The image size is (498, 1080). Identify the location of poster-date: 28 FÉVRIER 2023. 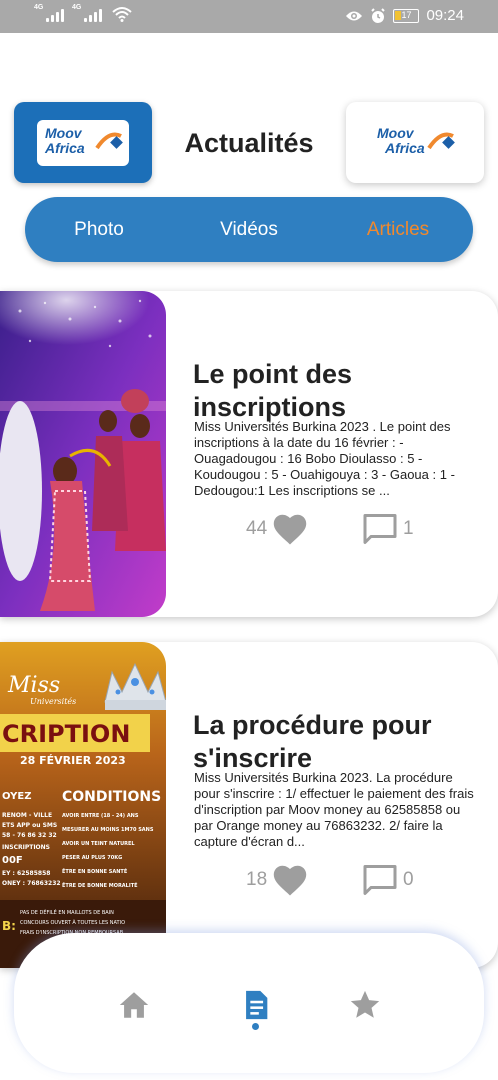
(73, 760).